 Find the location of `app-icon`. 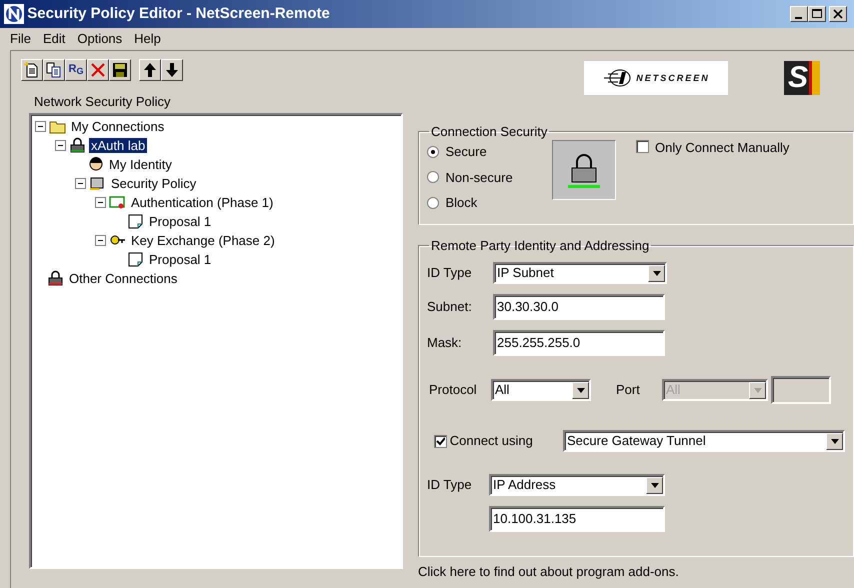

app-icon is located at coordinates (14, 14).